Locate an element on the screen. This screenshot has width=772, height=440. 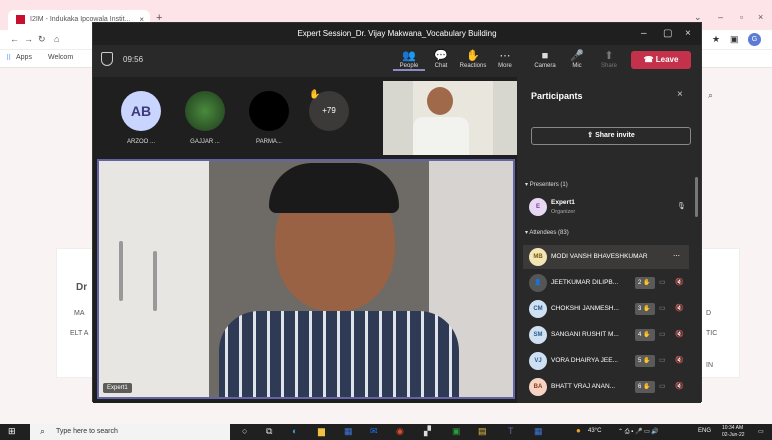
bookmark-apps: Apps is located at coordinates (24, 57).